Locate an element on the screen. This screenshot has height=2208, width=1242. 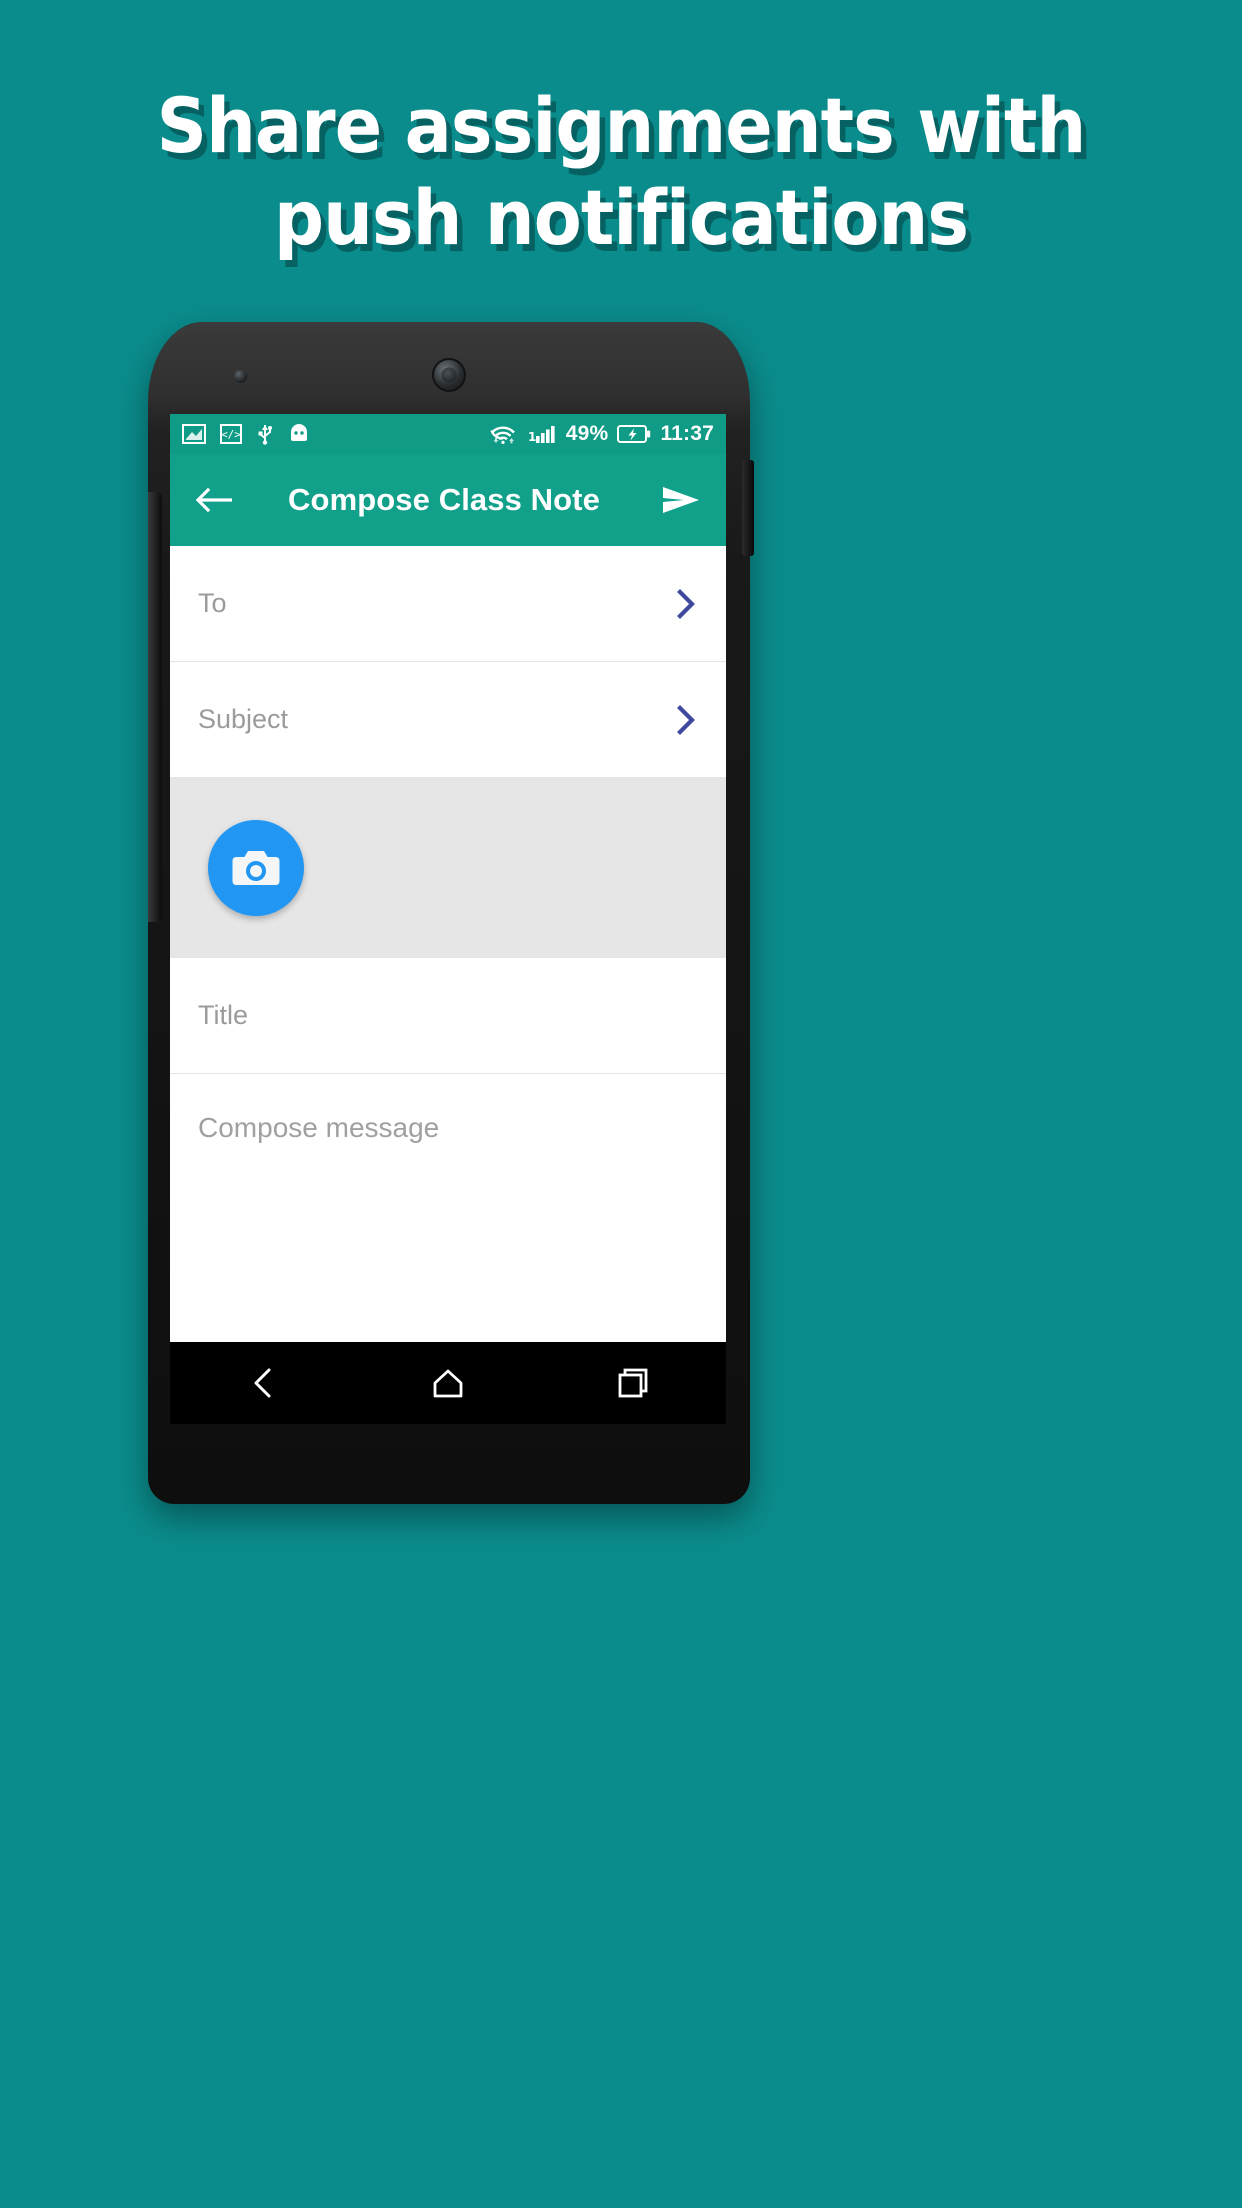
front-camera-icon is located at coordinates (240, 376).